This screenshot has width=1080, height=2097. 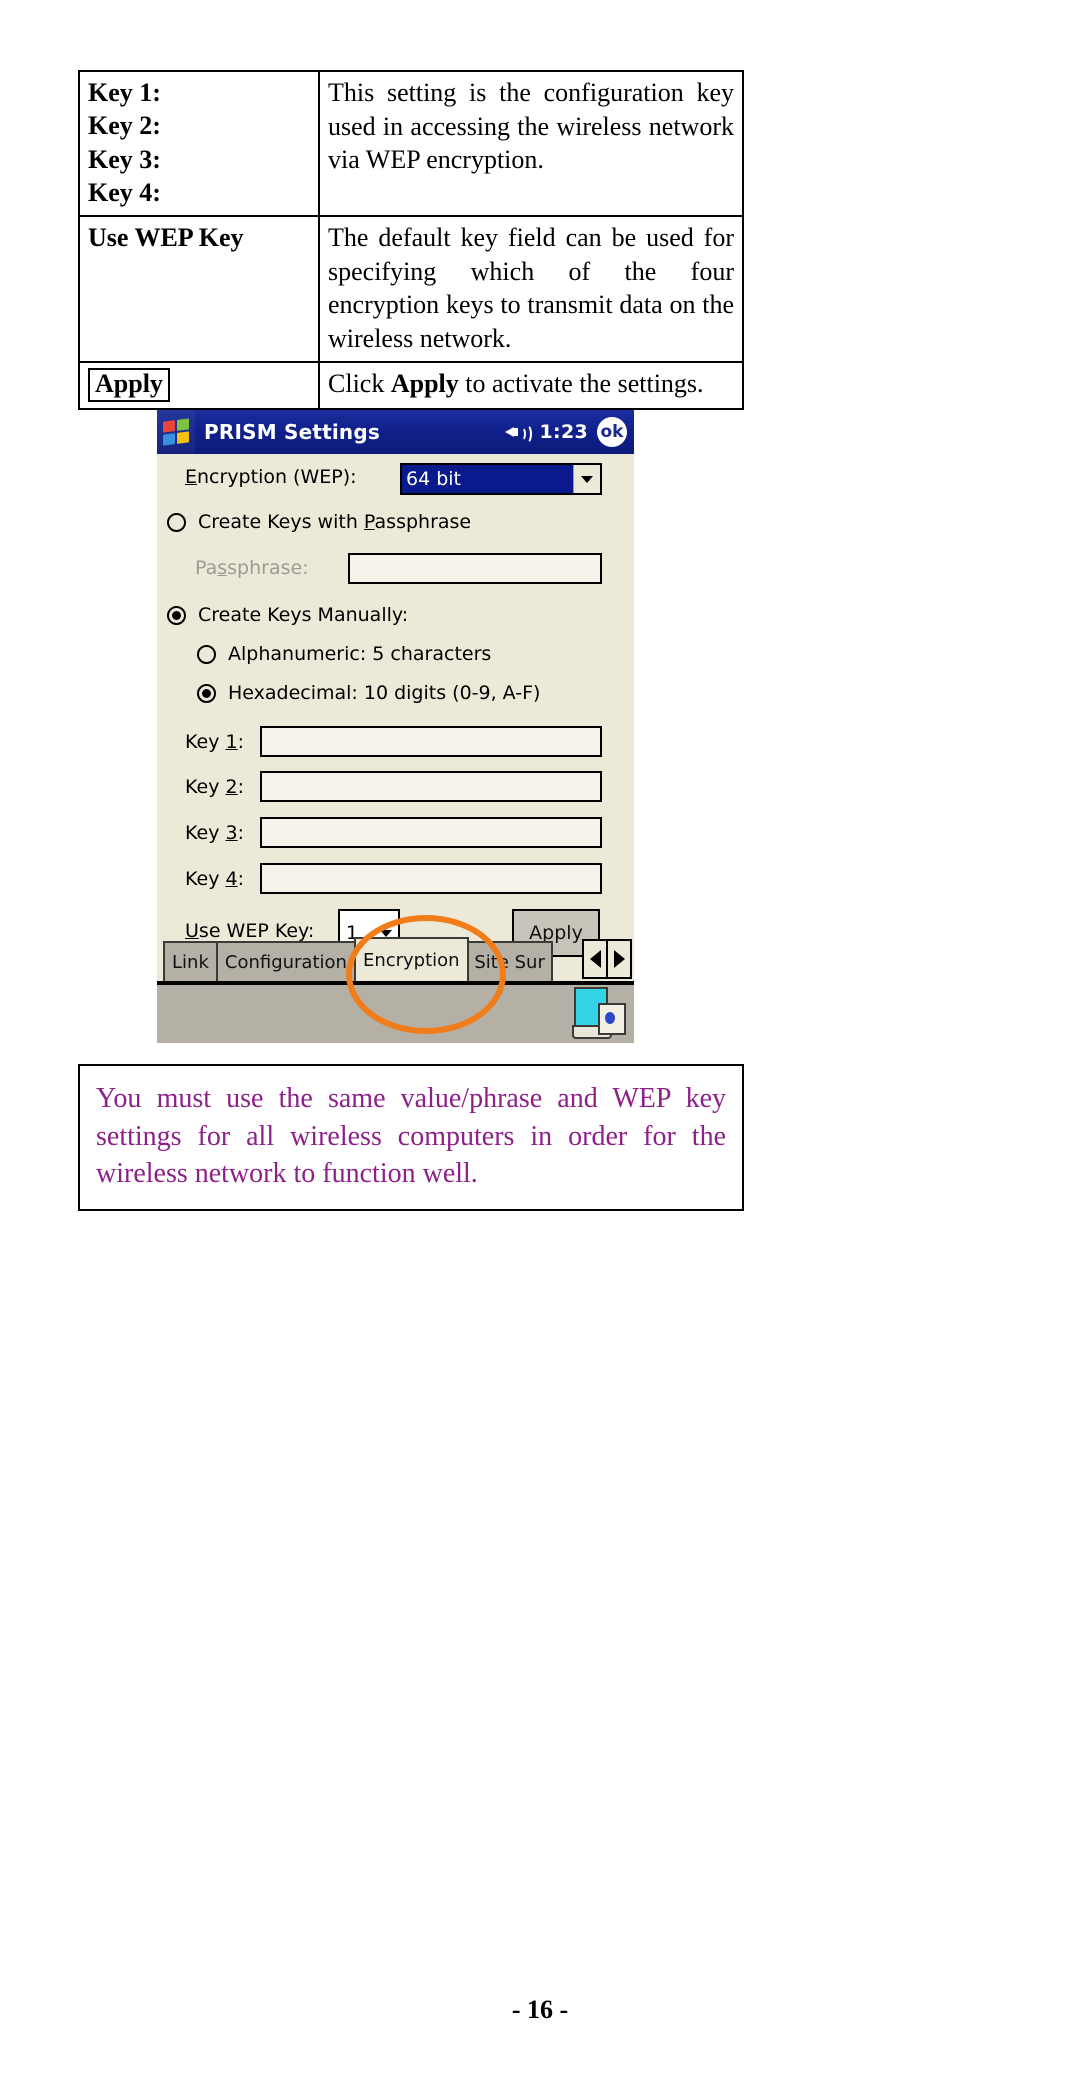 I want to click on term-key-3: Key 3:, so click(x=124, y=159).